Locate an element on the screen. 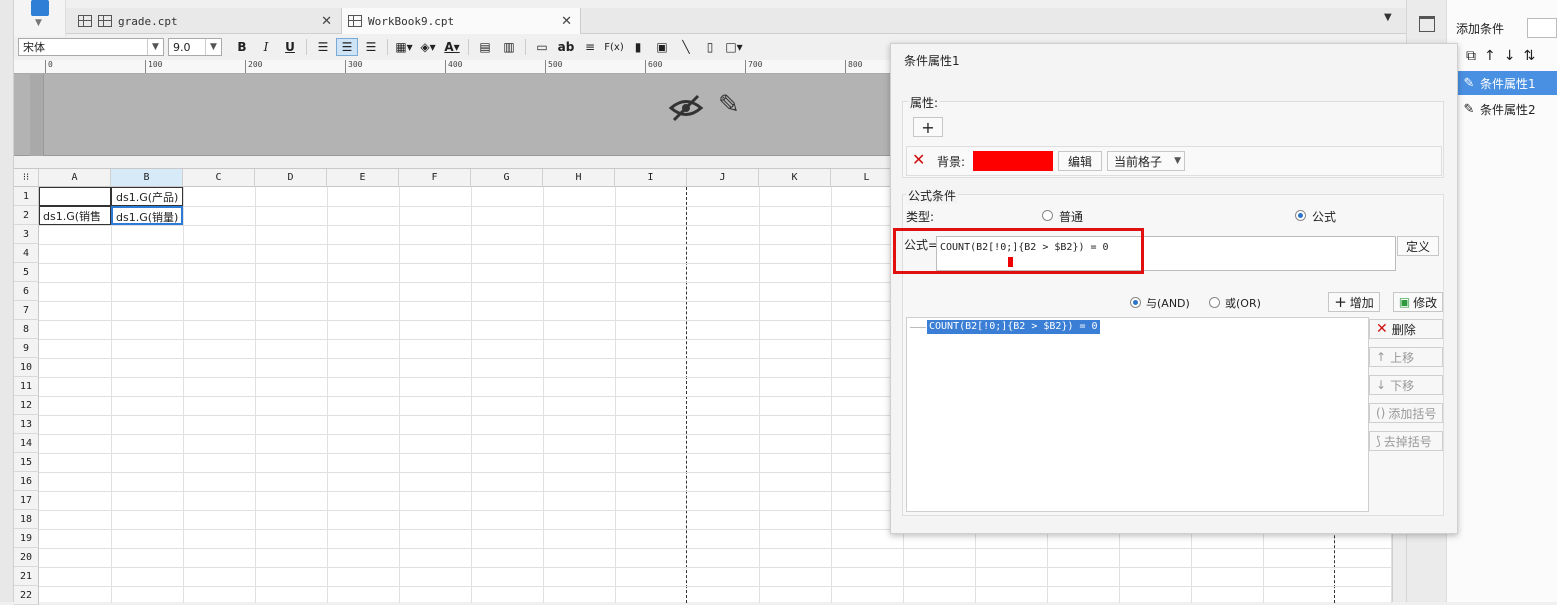 This screenshot has height=605, width=1557. row-header: 19 is located at coordinates (26, 538).